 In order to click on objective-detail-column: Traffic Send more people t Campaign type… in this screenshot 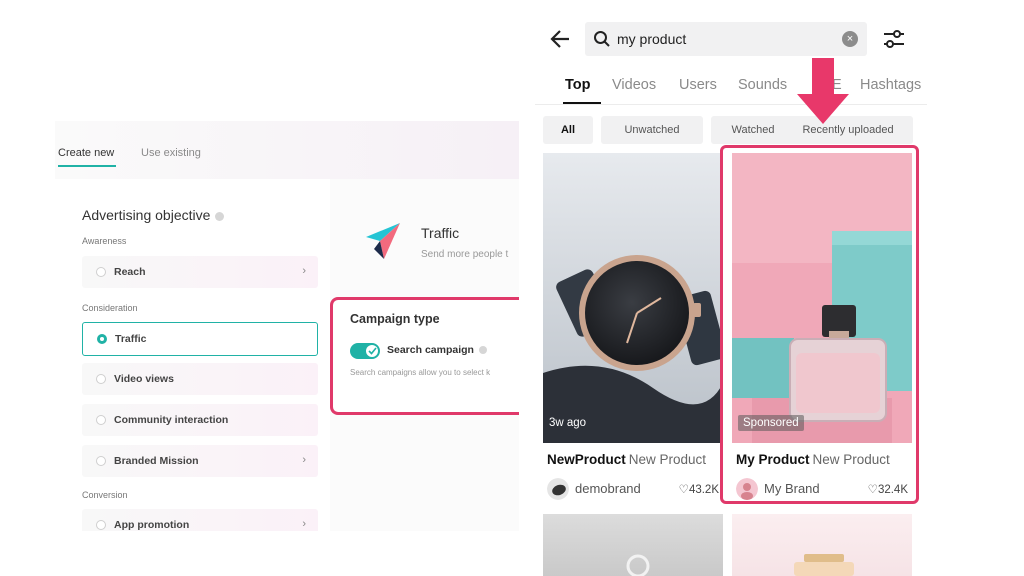, I will do `click(424, 355)`.